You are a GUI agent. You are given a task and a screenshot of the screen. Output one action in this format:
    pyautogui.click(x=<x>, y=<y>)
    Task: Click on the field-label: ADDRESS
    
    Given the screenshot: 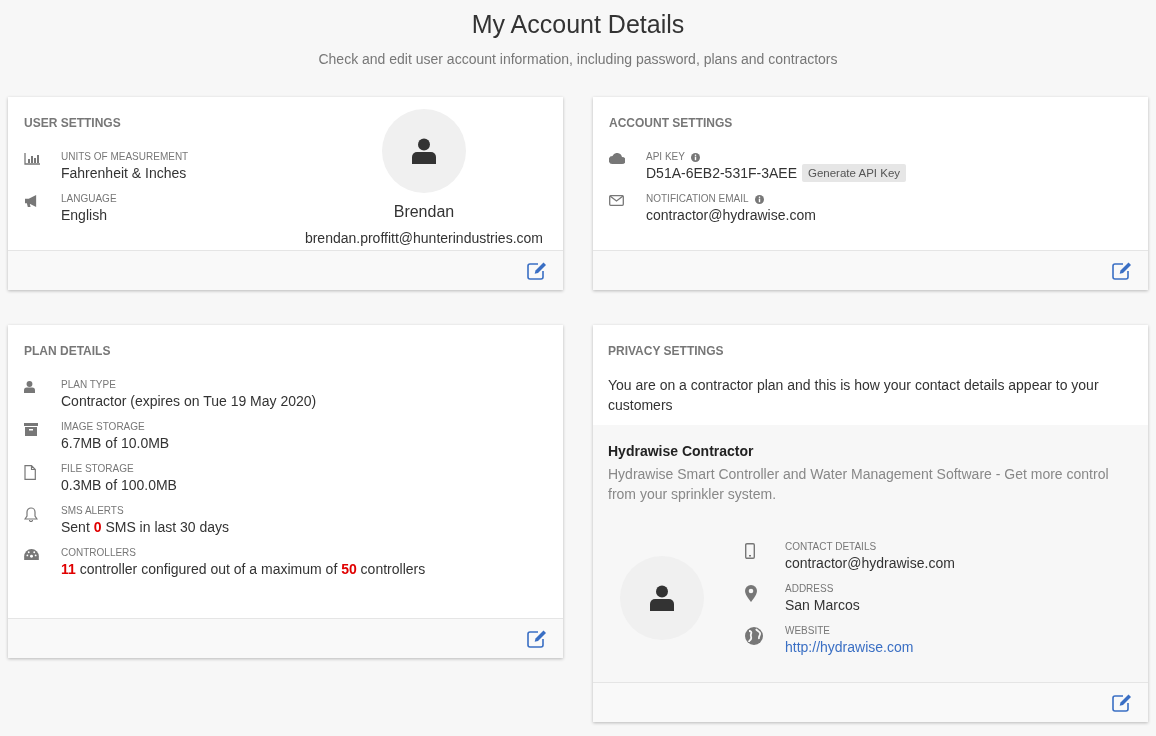 What is the action you would take?
    pyautogui.click(x=809, y=589)
    